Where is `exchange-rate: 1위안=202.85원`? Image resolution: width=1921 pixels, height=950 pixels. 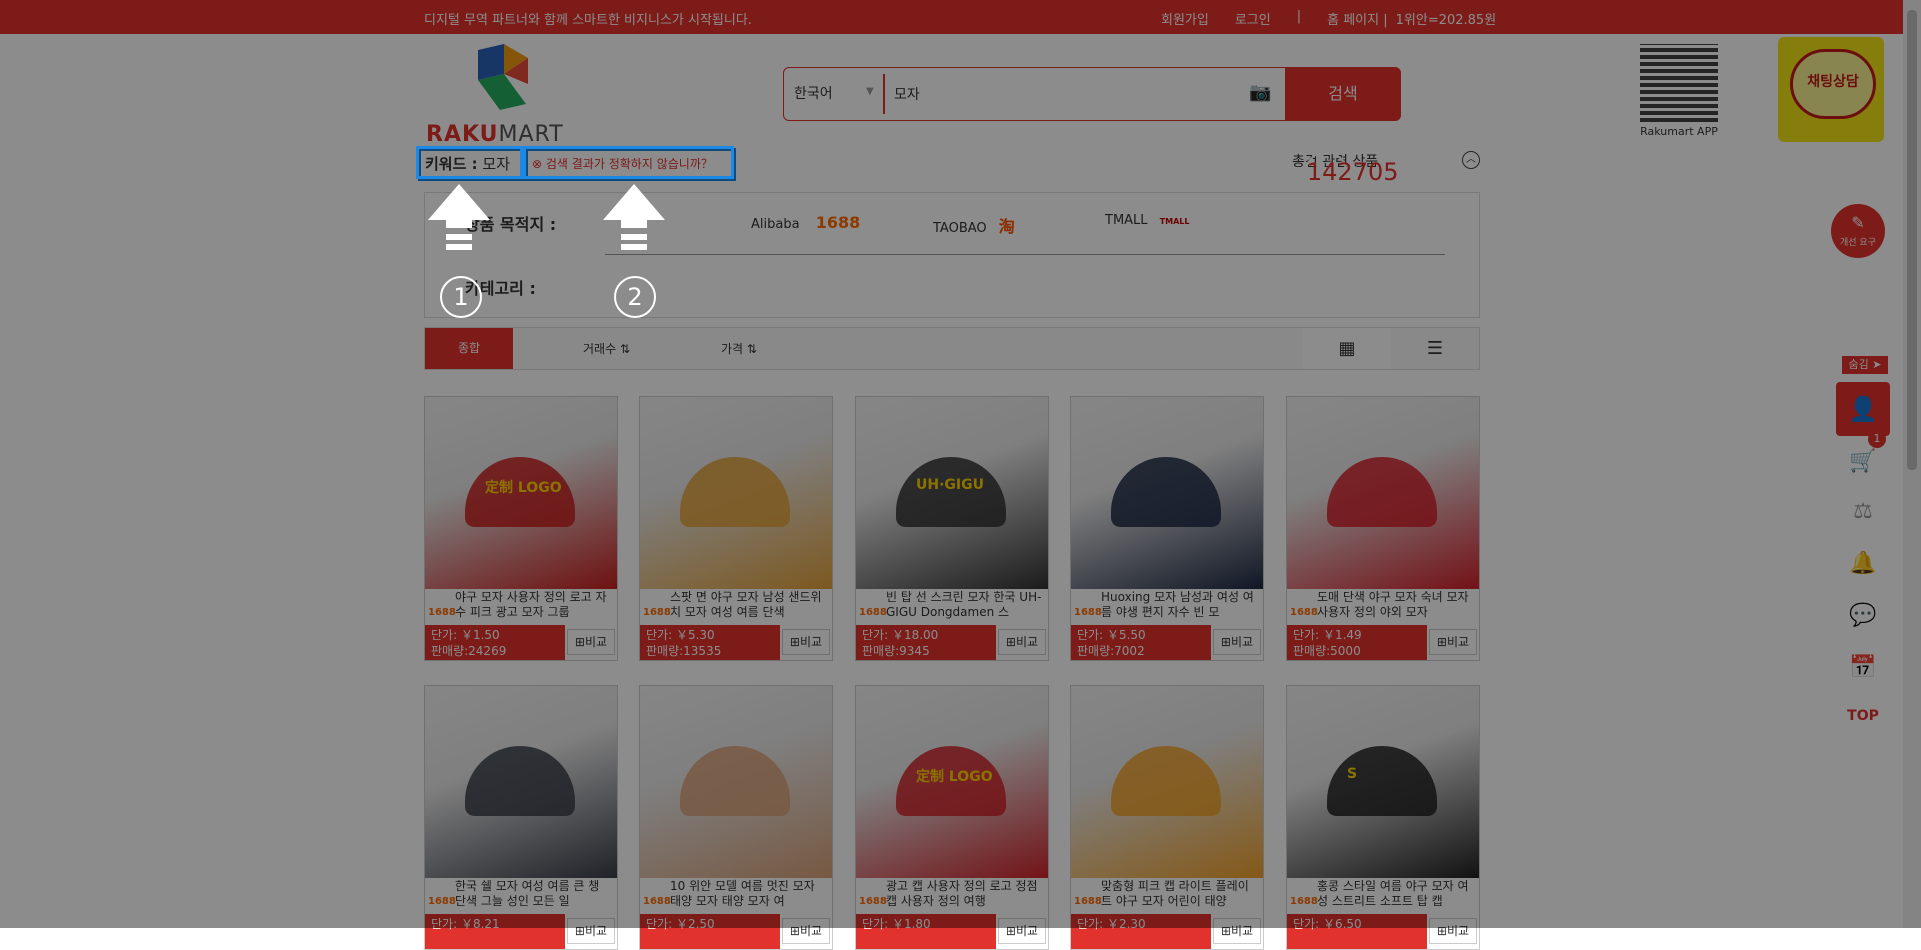 exchange-rate: 1위안=202.85원 is located at coordinates (1446, 20).